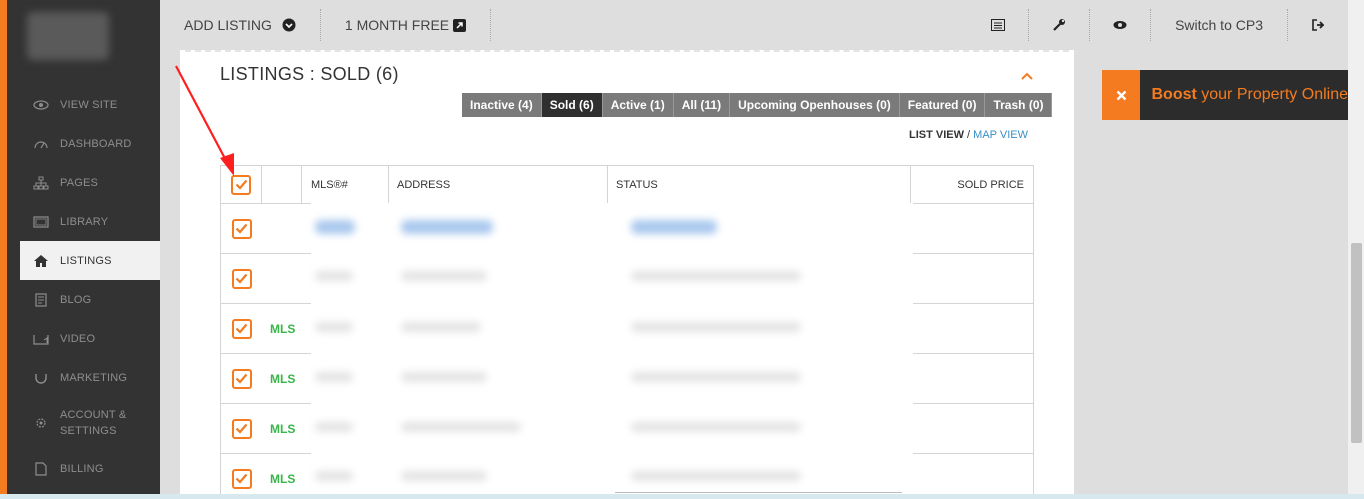 The height and width of the screenshot is (499, 1364). What do you see at coordinates (815, 105) in the screenshot?
I see `filter-upcoming-openhouses: Upcoming Openhouses (0)` at bounding box center [815, 105].